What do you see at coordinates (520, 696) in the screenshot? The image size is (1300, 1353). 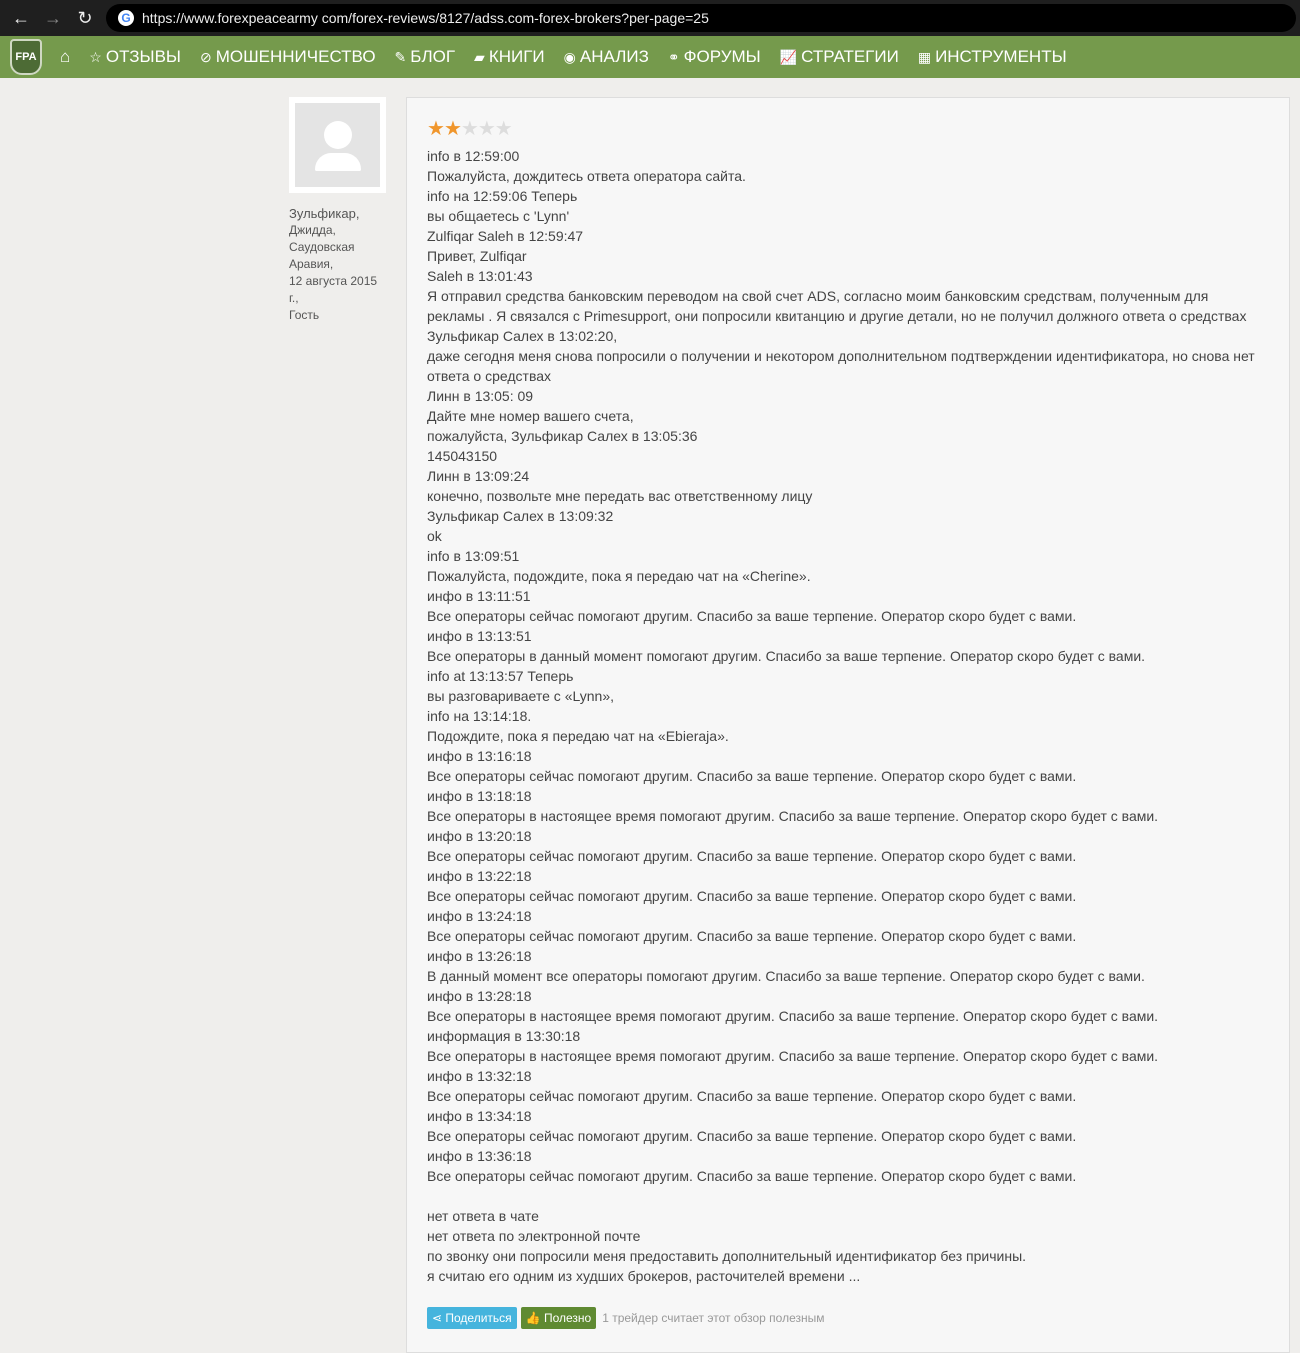 I see `review-line: вы разговариваете с «Lynn»,` at bounding box center [520, 696].